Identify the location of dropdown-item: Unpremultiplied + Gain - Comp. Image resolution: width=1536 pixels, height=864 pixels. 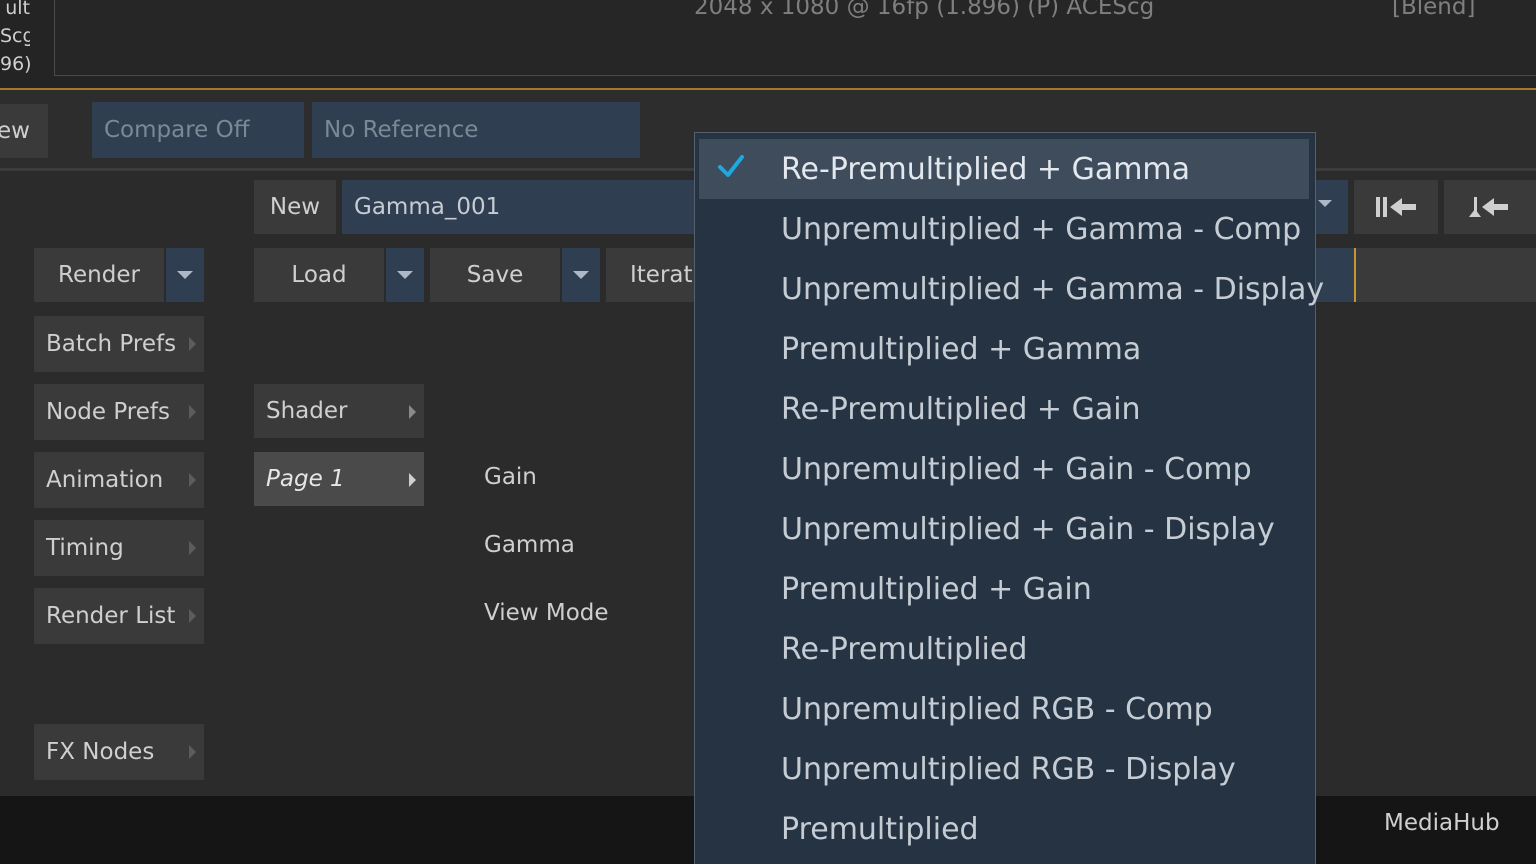
(1004, 469).